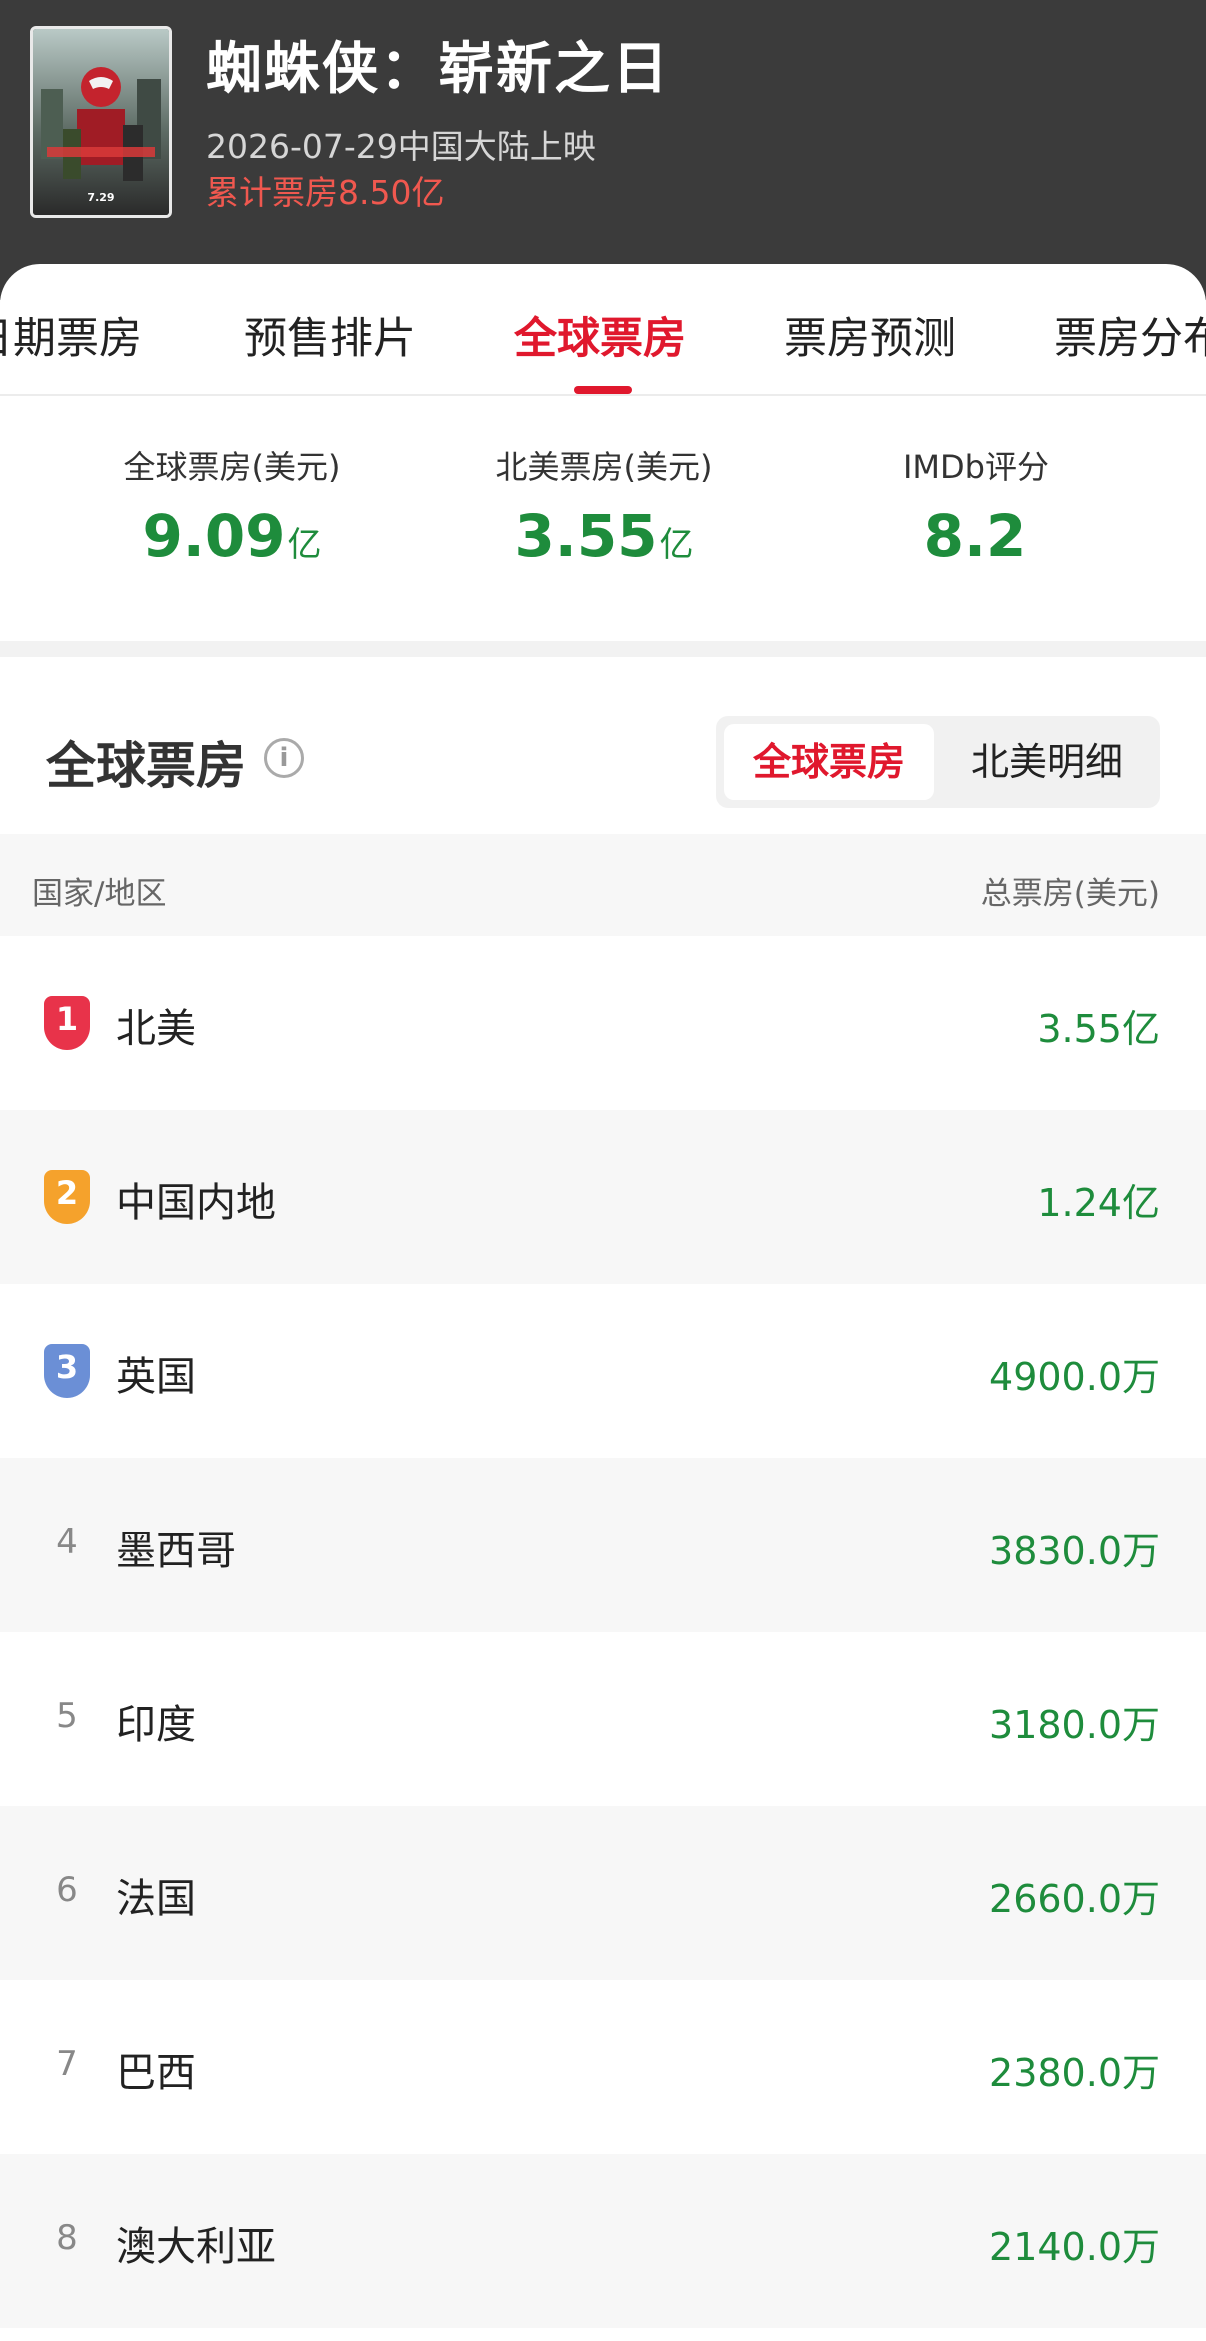 Image resolution: width=1206 pixels, height=2341 pixels. Describe the element at coordinates (156, 1899) in the screenshot. I see `country-name: 法国` at that location.